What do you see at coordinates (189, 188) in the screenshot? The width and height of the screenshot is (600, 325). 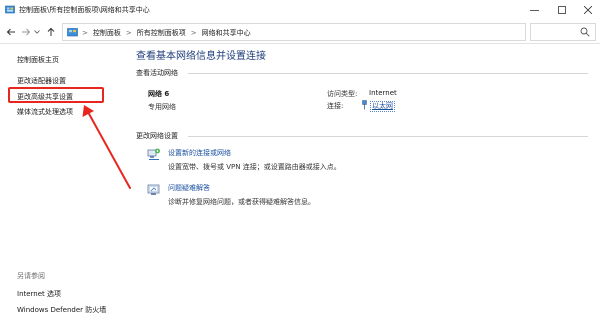 I see `troubleshoot-problems-link: 问题疑难解答` at bounding box center [189, 188].